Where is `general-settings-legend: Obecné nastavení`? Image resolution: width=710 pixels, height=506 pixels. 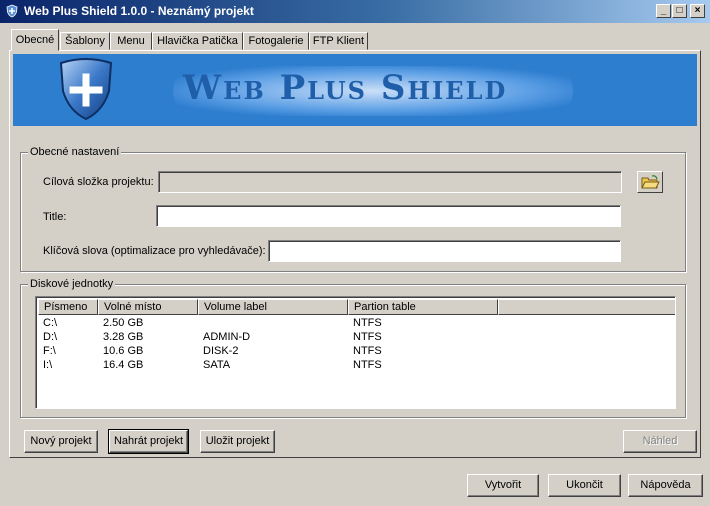 general-settings-legend: Obecné nastavení is located at coordinates (75, 152).